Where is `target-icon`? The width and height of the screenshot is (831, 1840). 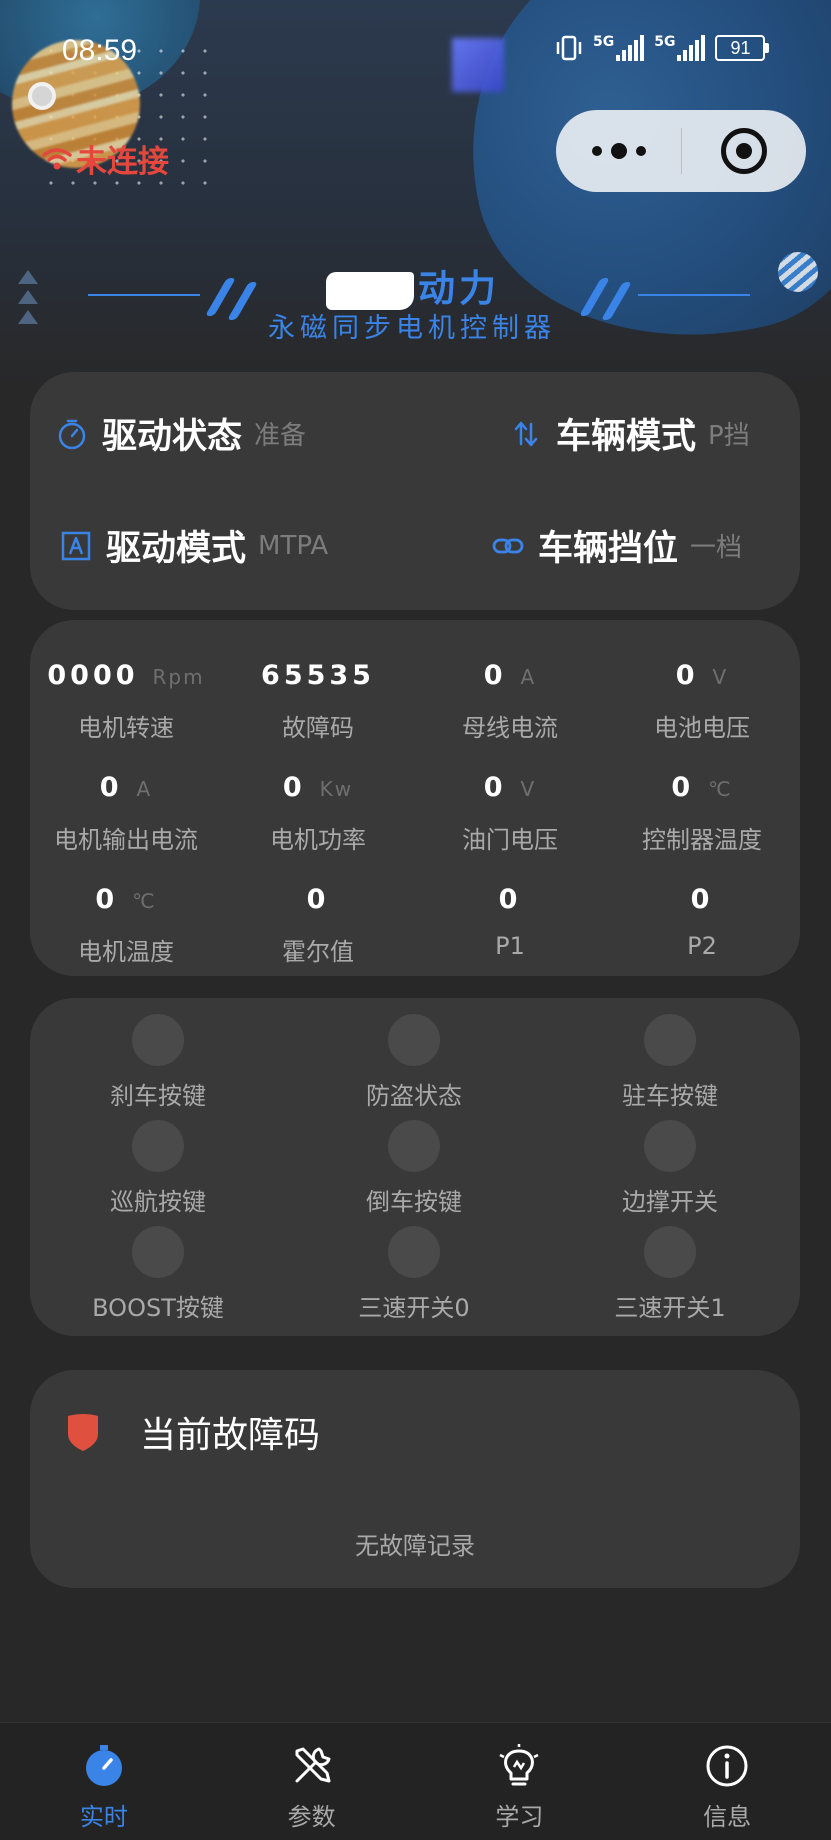
target-icon is located at coordinates (744, 151).